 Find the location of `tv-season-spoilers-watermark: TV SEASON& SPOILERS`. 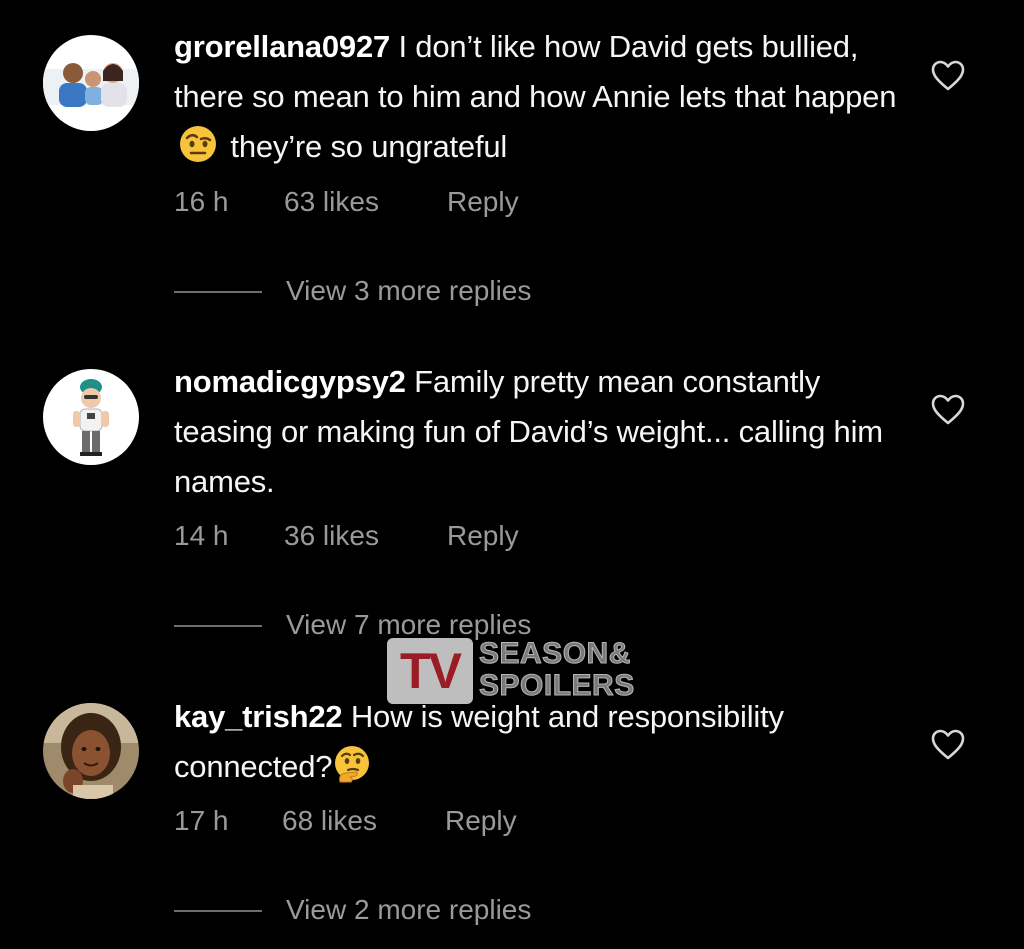

tv-season-spoilers-watermark: TV SEASON& SPOILERS is located at coordinates (514, 672).